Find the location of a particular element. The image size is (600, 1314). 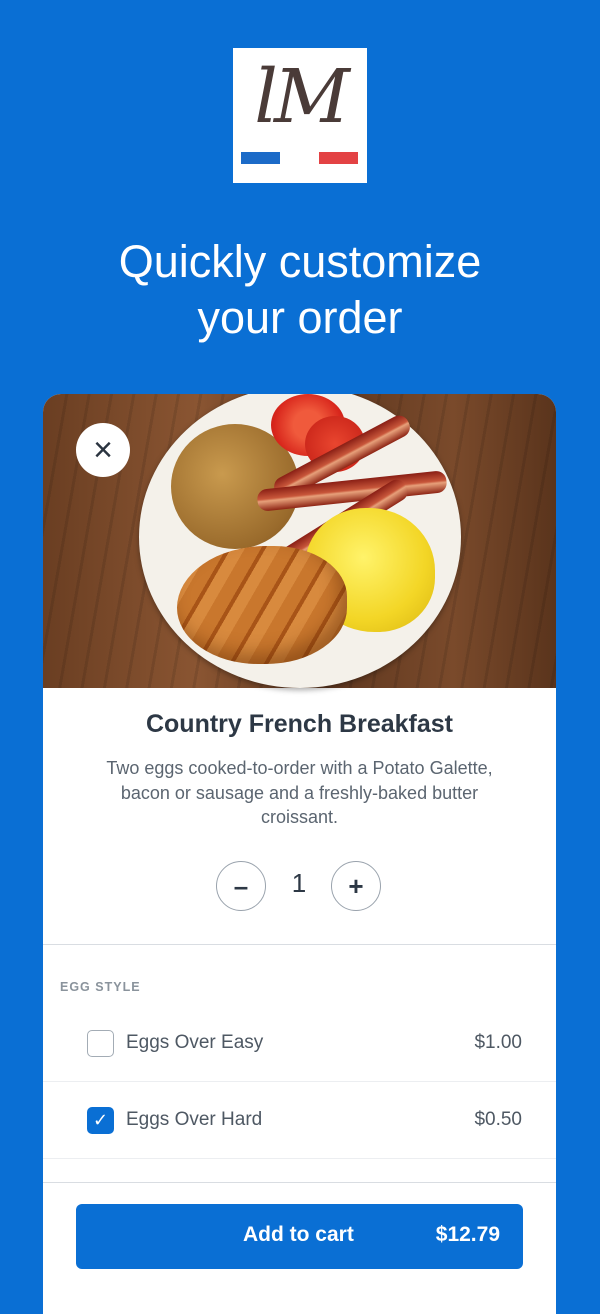

close-button: × is located at coordinates (103, 450).